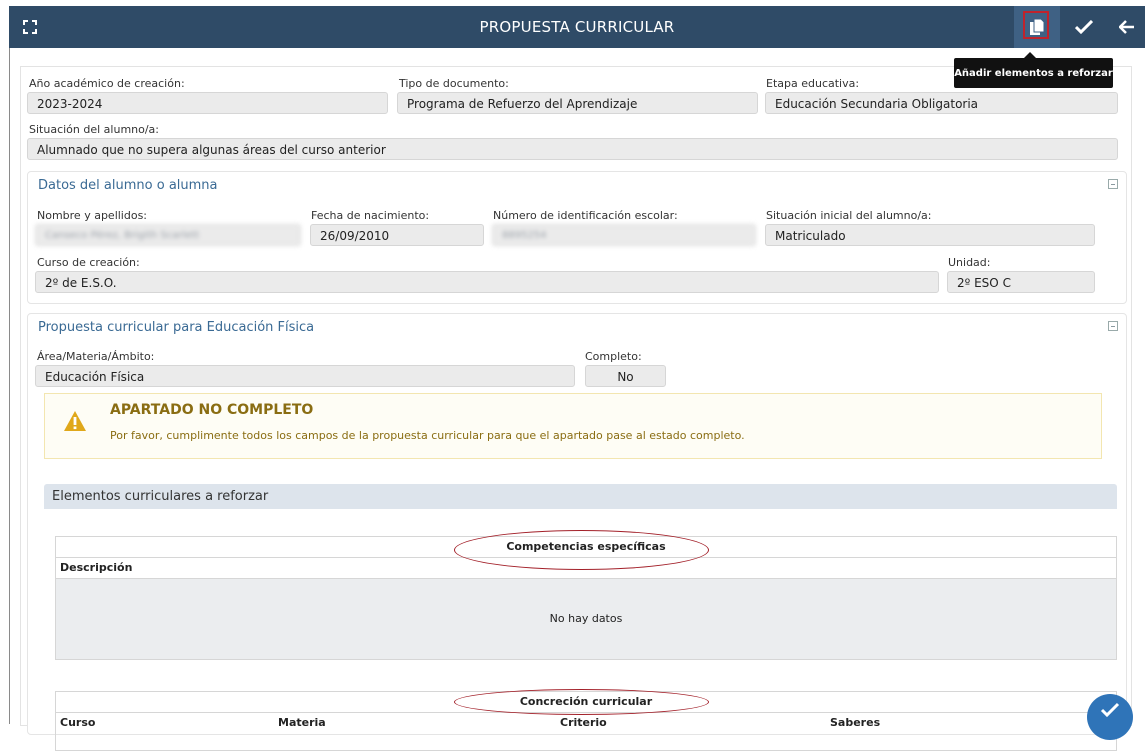 This screenshot has width=1145, height=751. I want to click on unit-label: Unidad:, so click(969, 262).